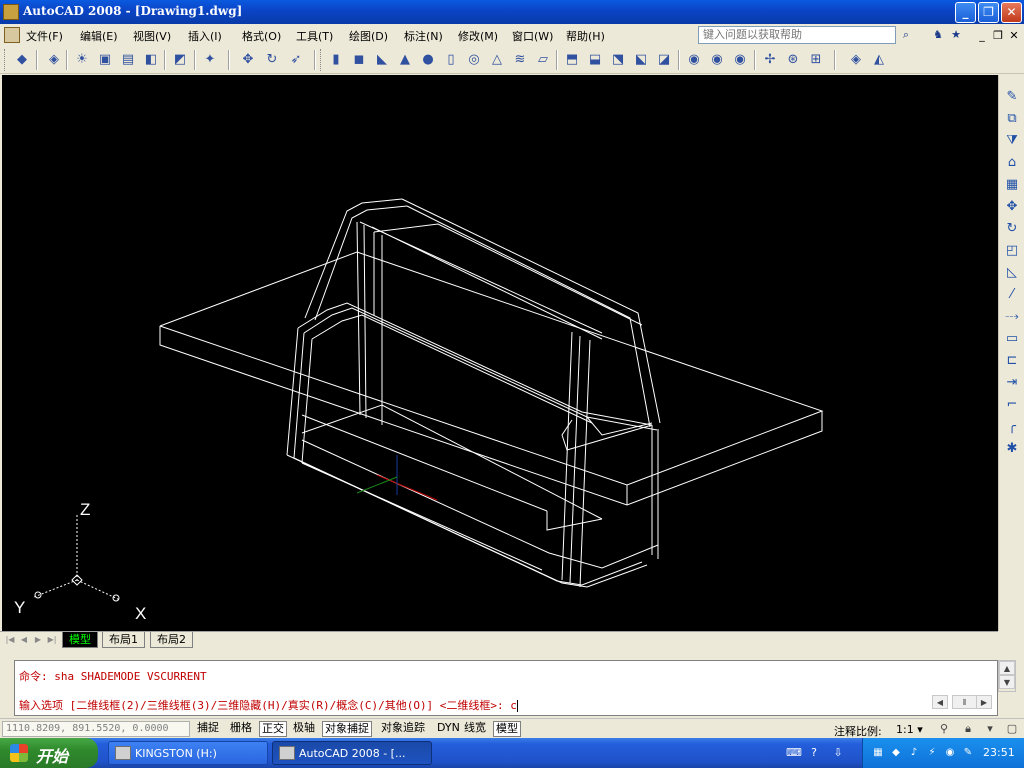 Image resolution: width=1024 pixels, height=768 pixels. Describe the element at coordinates (694, 60) in the screenshot. I see `union-icon: ◉` at that location.